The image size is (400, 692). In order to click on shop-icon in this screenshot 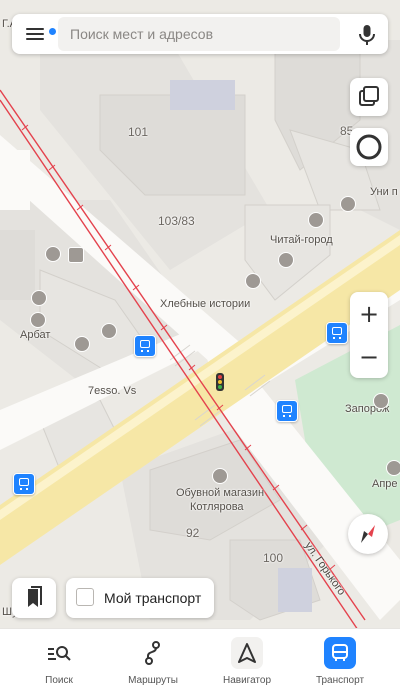, I will do `click(53, 254)`.